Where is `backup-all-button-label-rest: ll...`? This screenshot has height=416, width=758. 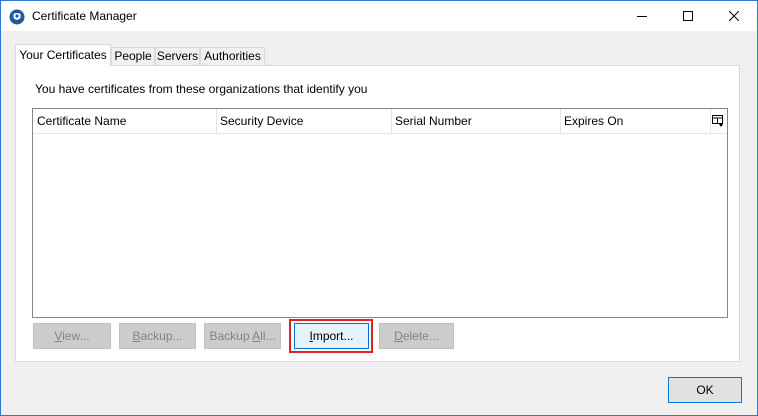 backup-all-button-label-rest: ll... is located at coordinates (268, 336).